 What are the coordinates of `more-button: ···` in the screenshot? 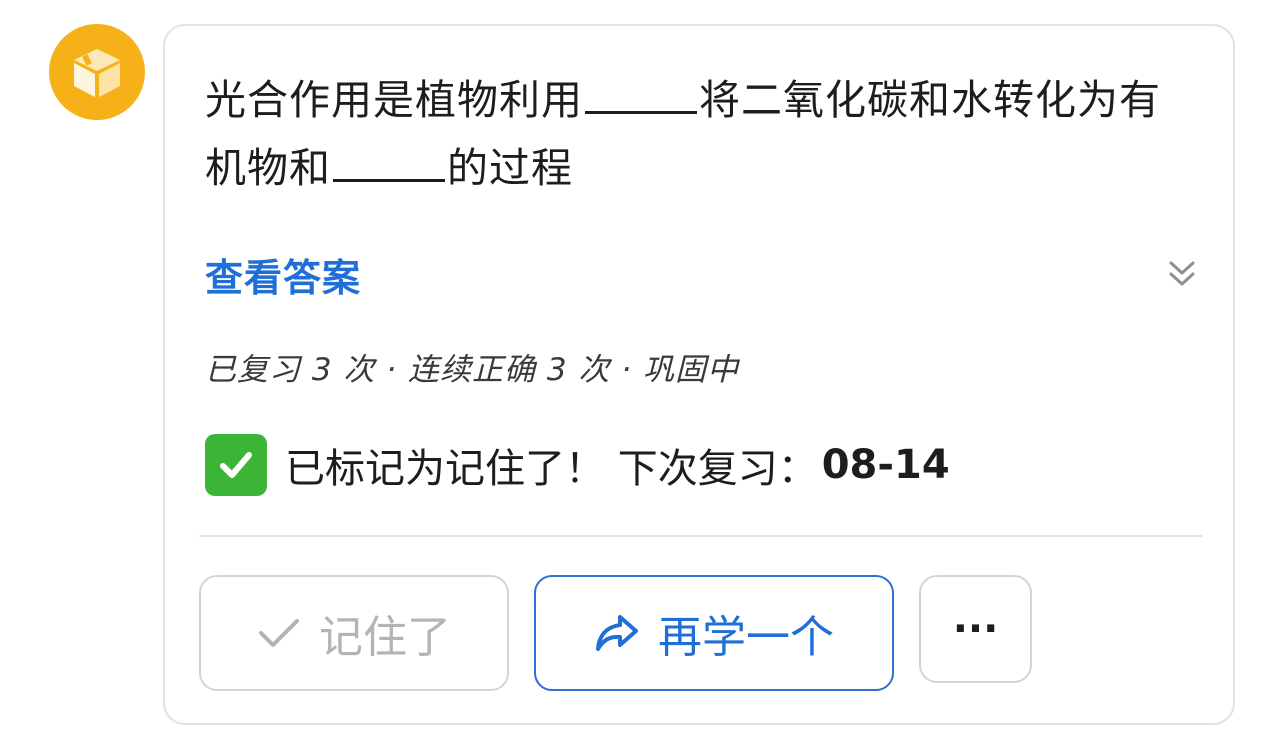 It's located at (975, 629).